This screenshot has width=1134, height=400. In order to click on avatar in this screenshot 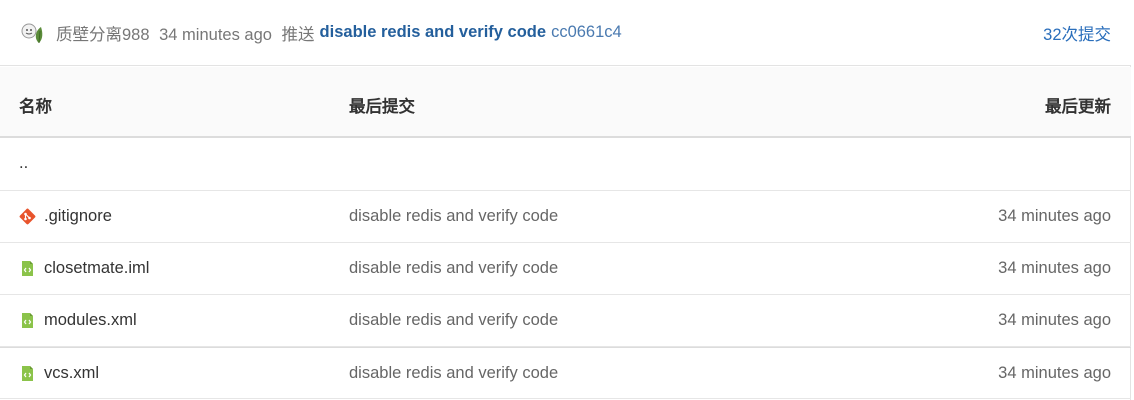, I will do `click(33, 33)`.